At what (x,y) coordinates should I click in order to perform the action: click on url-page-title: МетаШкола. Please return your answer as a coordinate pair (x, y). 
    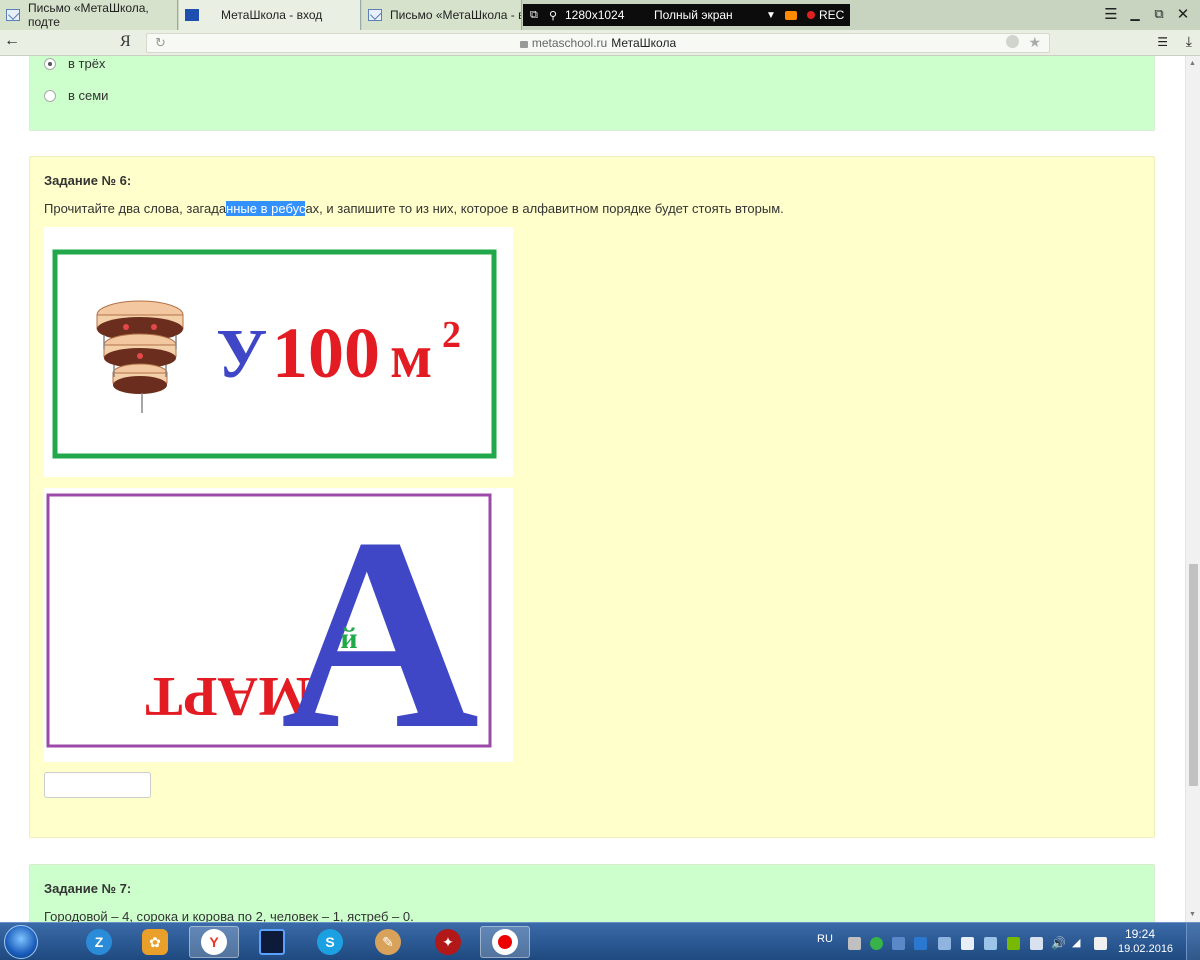
    Looking at the image, I should click on (644, 43).